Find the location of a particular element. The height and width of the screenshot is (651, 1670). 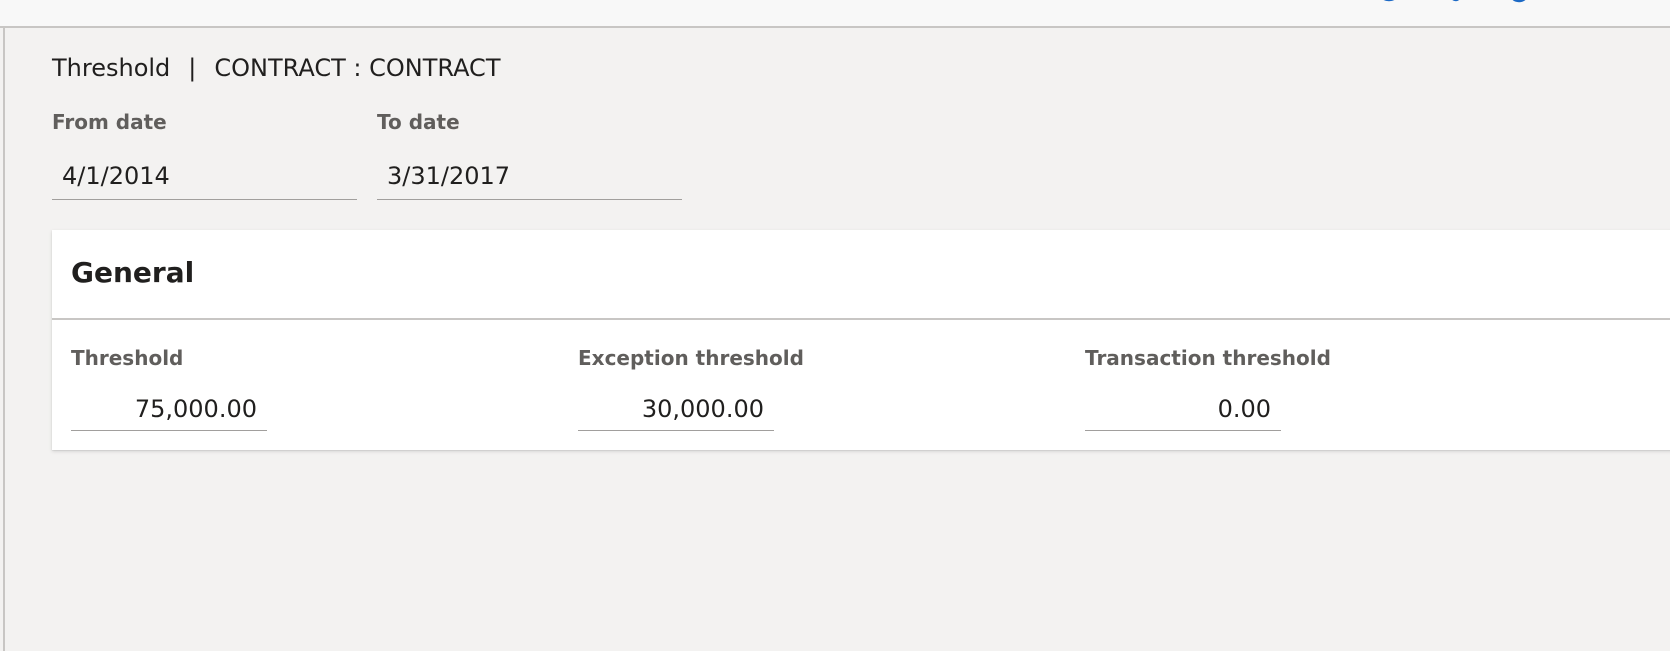

page-title-text: Threshold is located at coordinates (111, 68).